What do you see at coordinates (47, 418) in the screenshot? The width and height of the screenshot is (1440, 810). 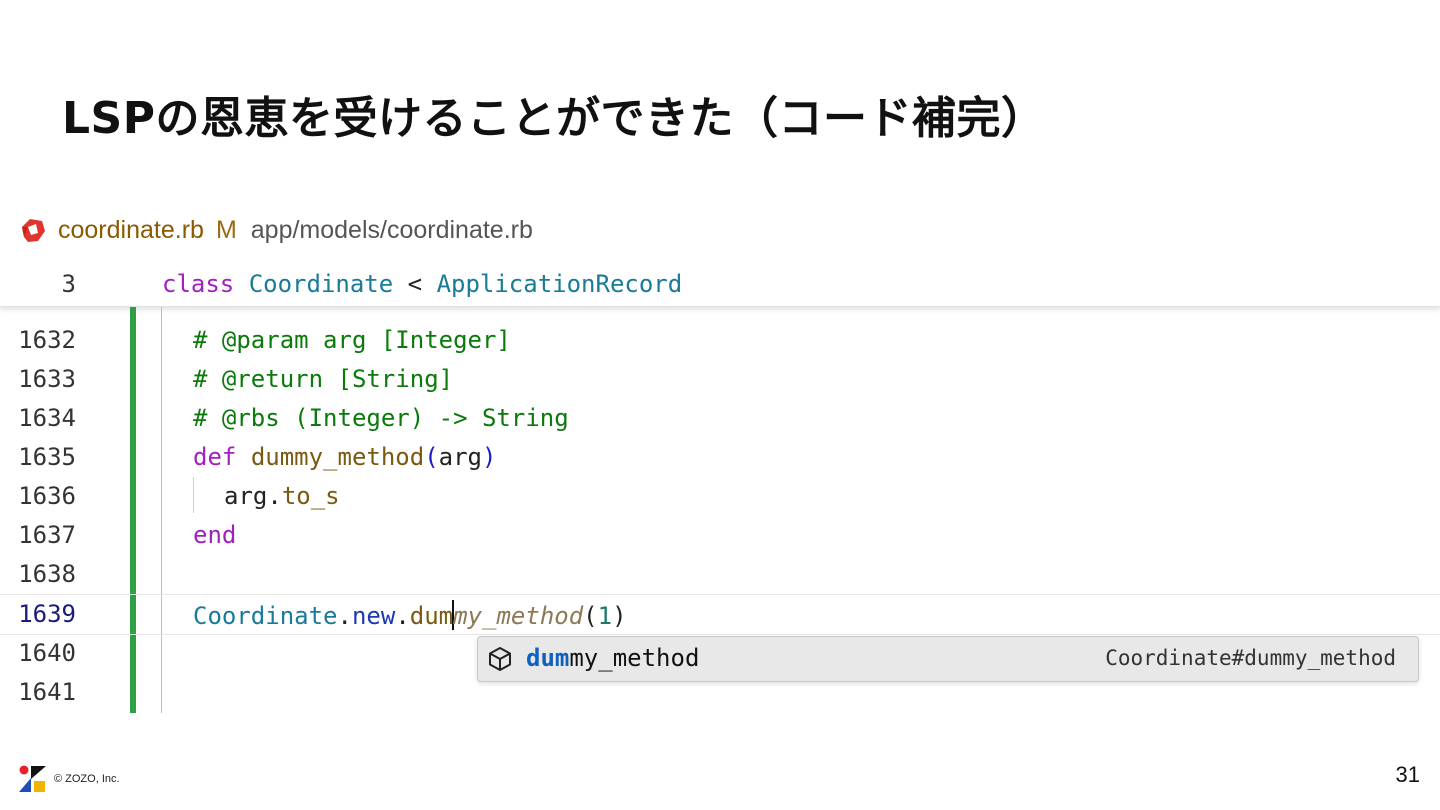 I see `line-number: 1634` at bounding box center [47, 418].